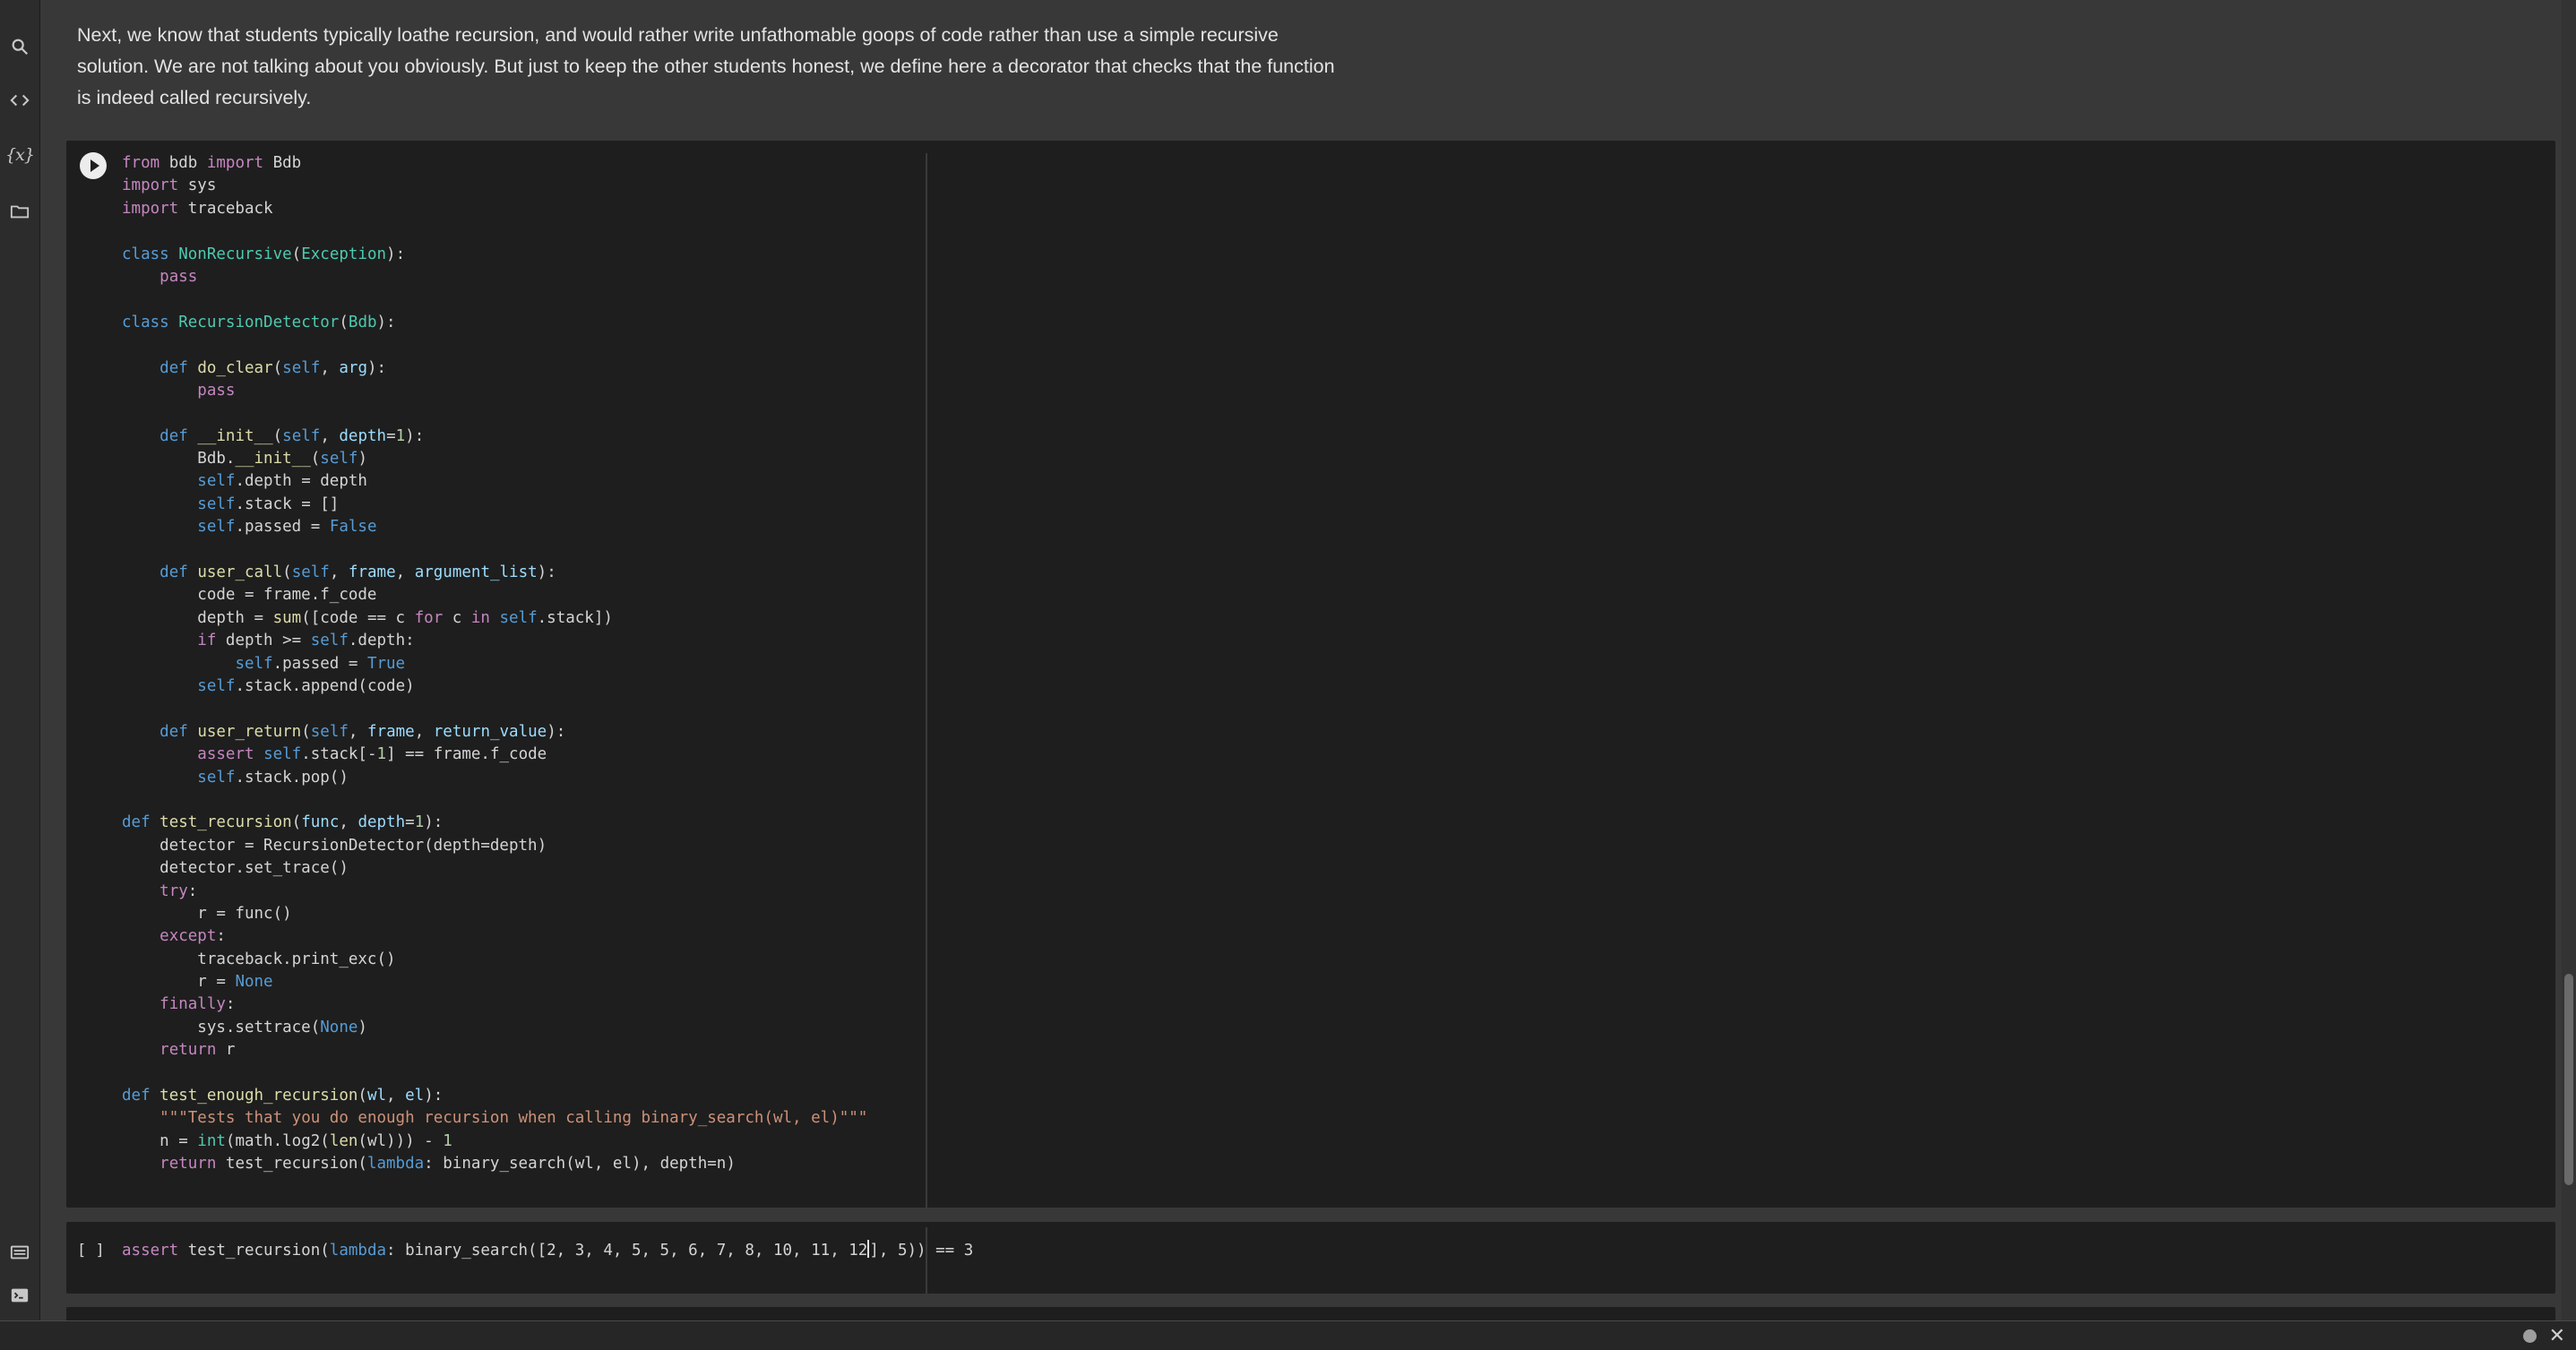  I want to click on play-icon, so click(94, 165).